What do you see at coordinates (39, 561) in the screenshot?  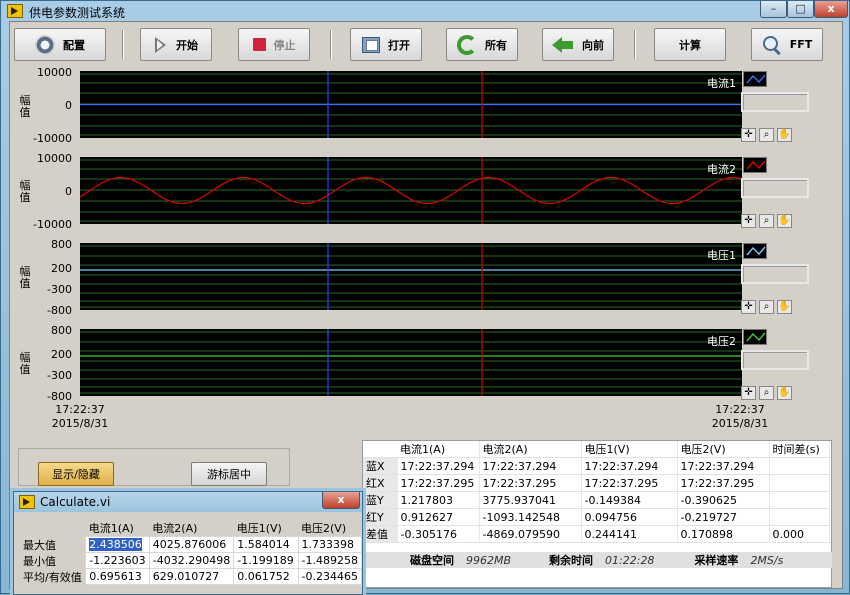 I see `row-header: 最小值` at bounding box center [39, 561].